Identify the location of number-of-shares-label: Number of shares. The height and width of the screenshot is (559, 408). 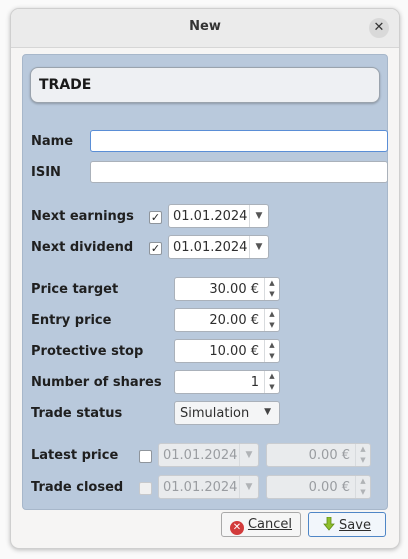
(96, 382).